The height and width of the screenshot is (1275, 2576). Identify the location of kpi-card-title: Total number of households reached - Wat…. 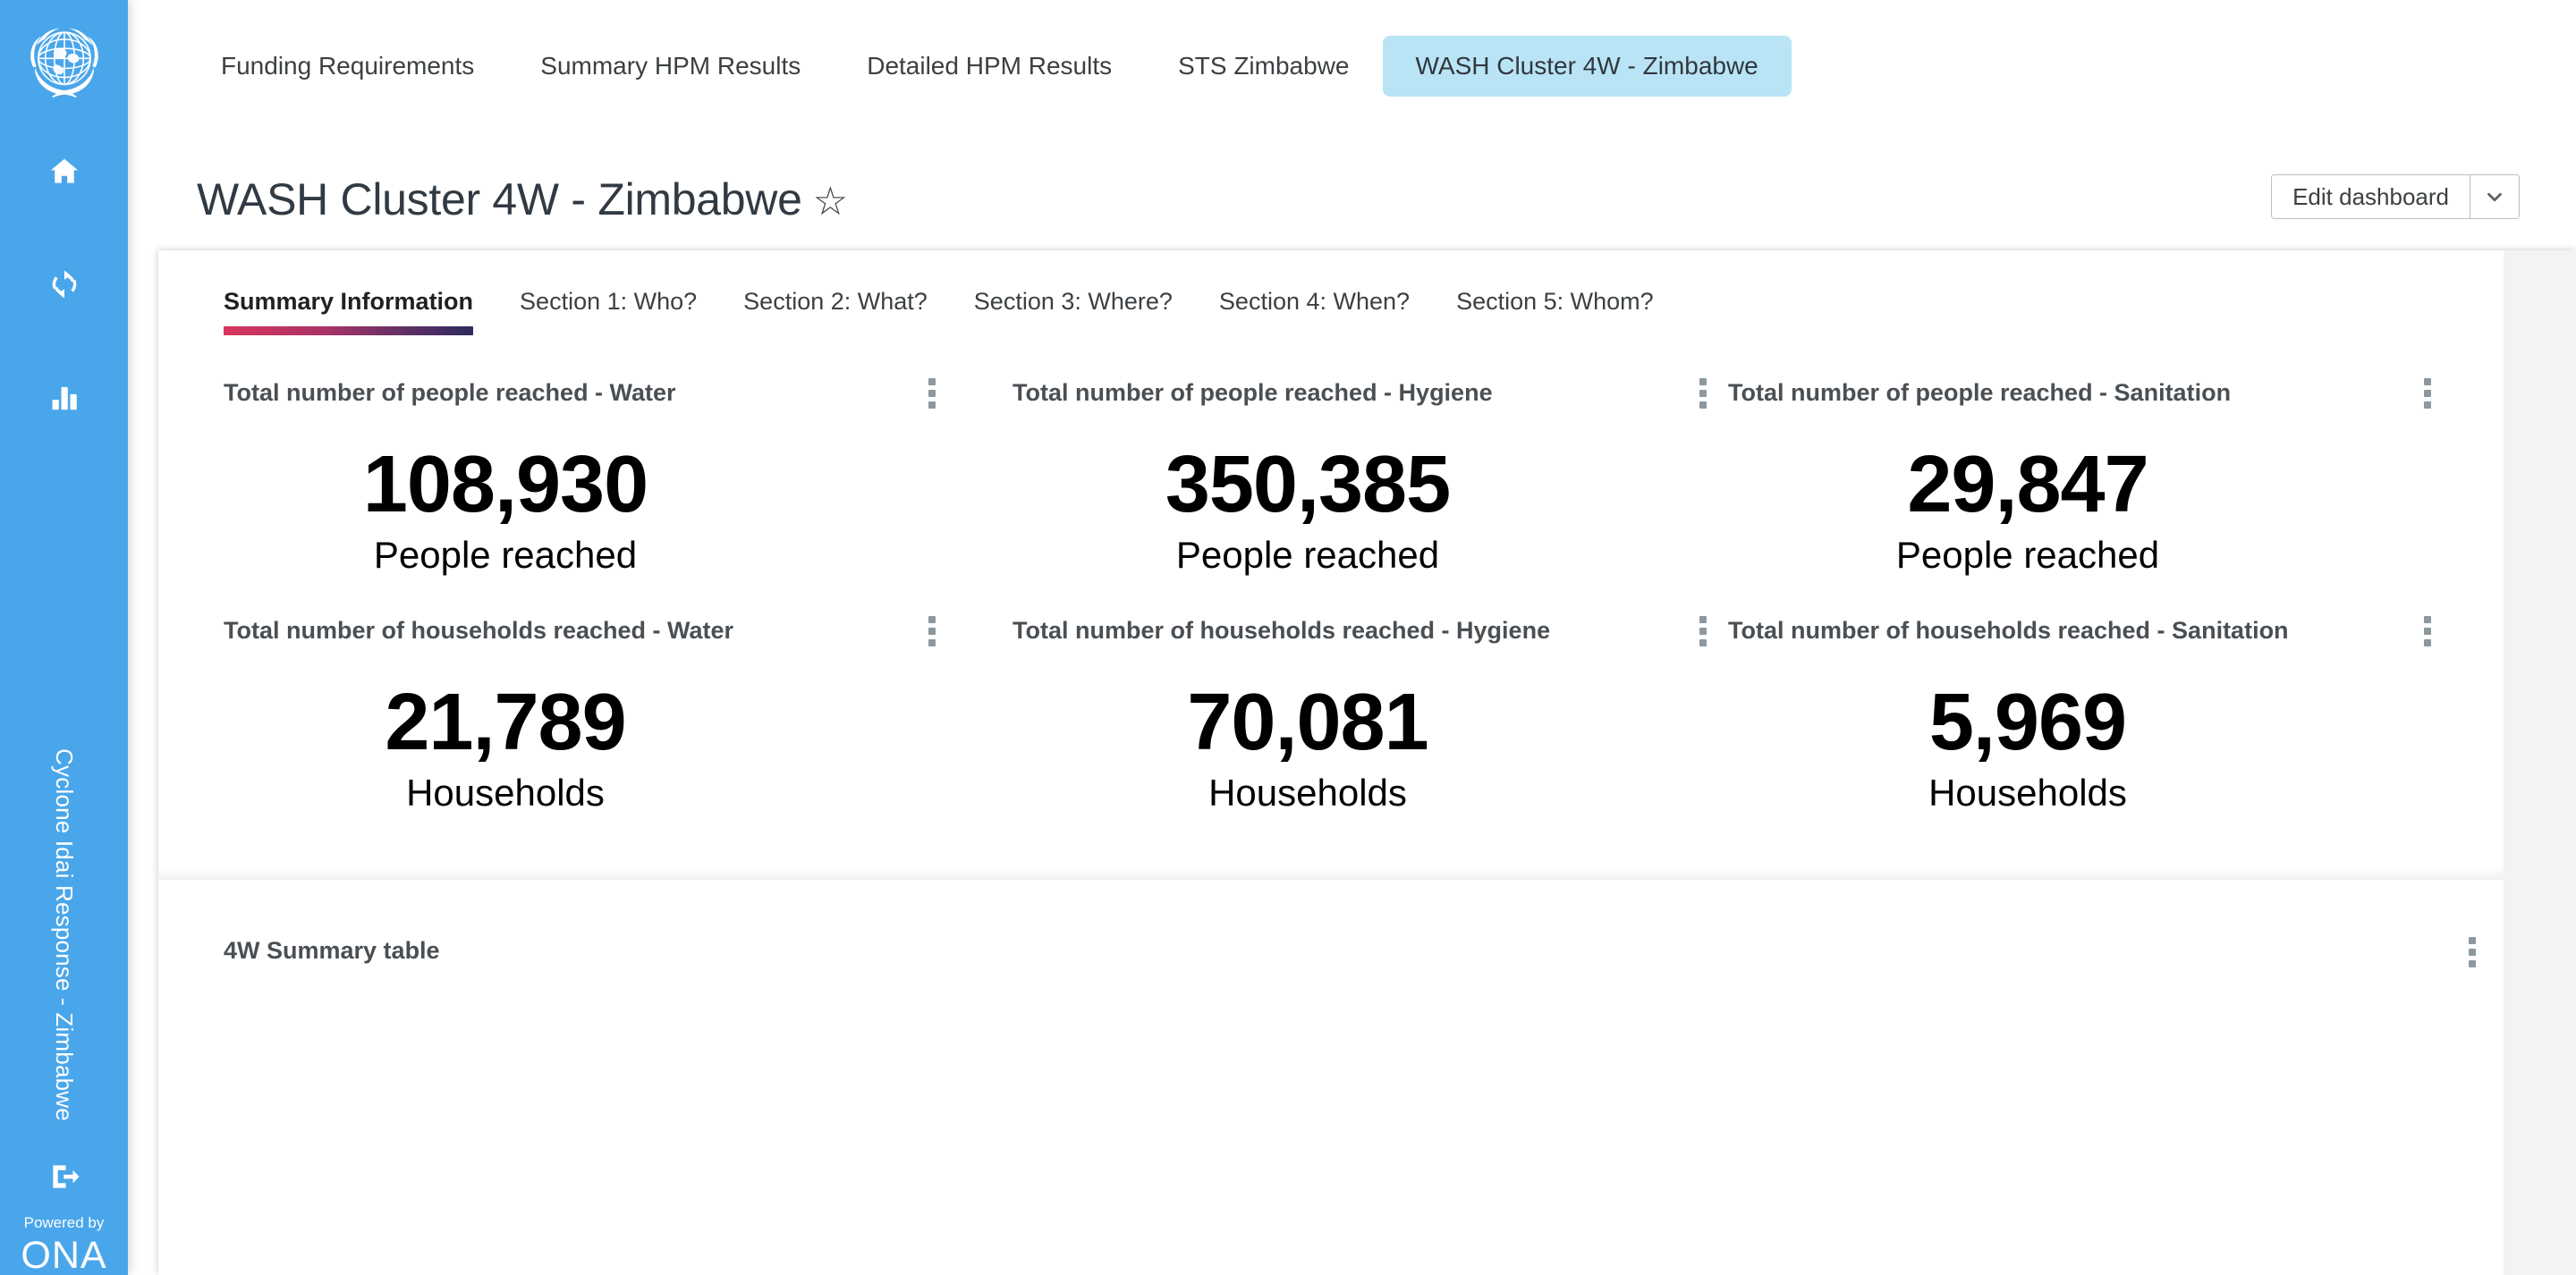
(479, 630).